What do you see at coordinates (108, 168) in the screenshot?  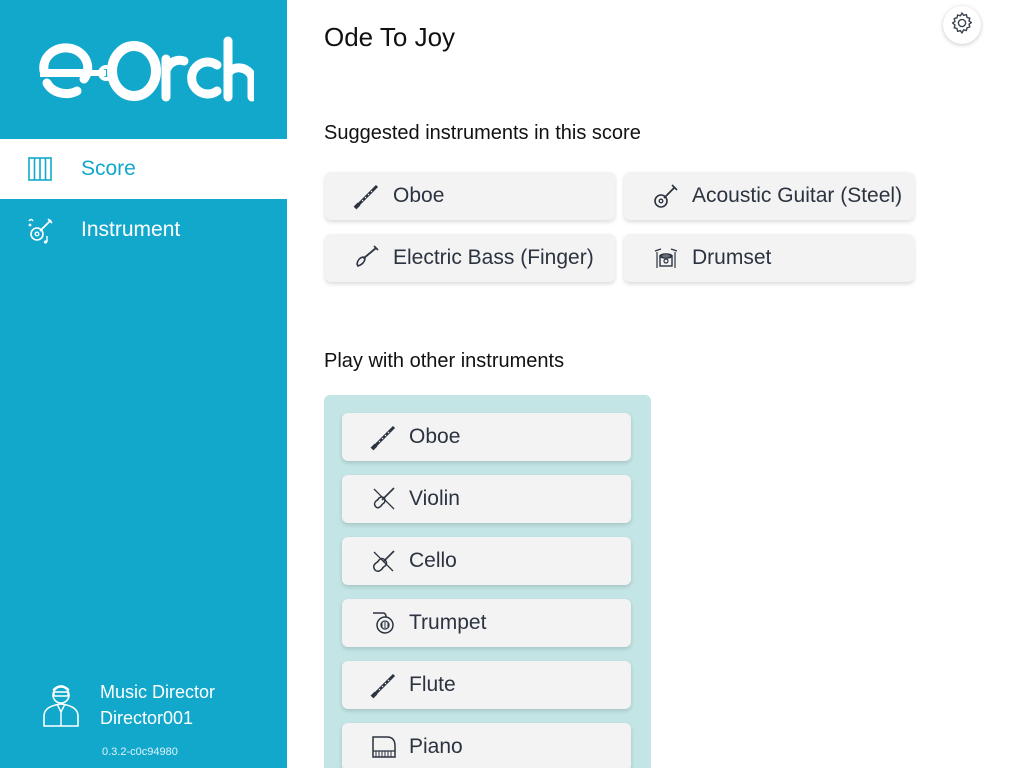 I see `nav-label-score: Score` at bounding box center [108, 168].